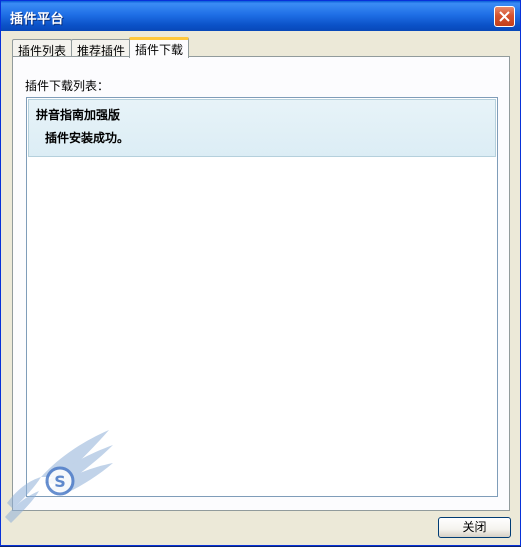  I want to click on watermark-logo: S, so click(59, 476).